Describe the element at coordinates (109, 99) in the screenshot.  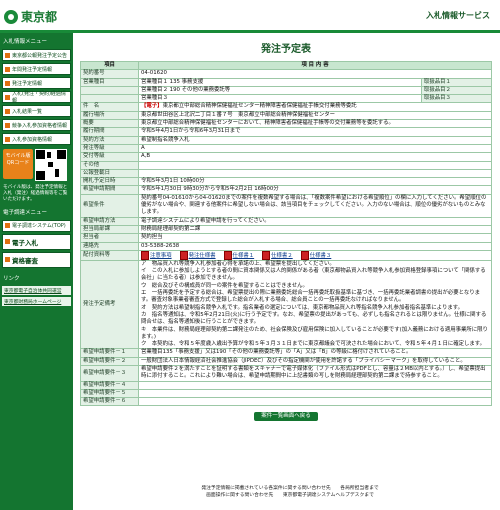
I see `row-label` at that location.